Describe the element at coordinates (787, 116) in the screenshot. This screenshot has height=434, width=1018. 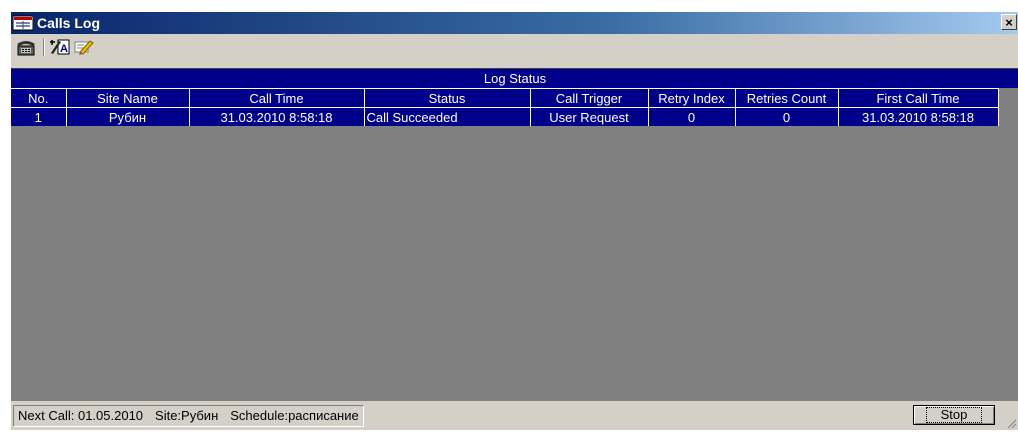
I see `cell-retries-count: 0` at that location.